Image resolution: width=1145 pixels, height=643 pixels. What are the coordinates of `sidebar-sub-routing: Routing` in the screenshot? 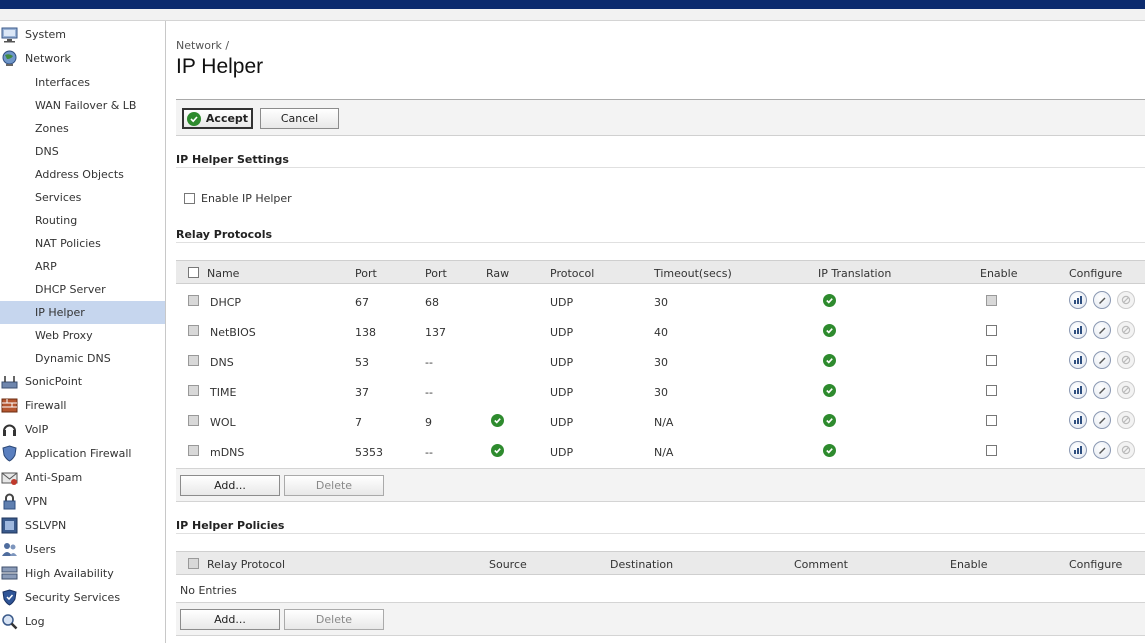 It's located at (82, 220).